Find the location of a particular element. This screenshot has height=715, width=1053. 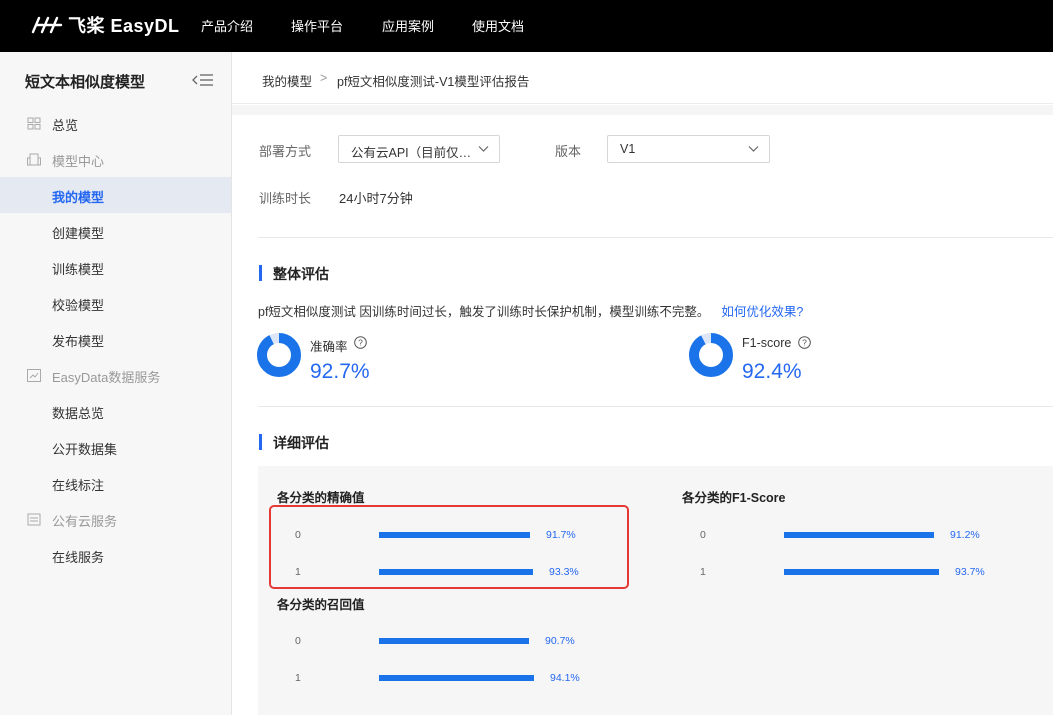

sidebar-item-train-model: 训练模型 is located at coordinates (115, 267).